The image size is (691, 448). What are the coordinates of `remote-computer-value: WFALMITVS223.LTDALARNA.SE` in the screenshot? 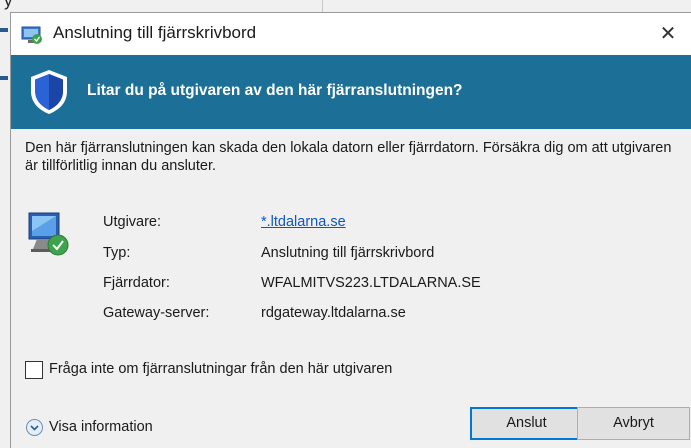 It's located at (371, 283).